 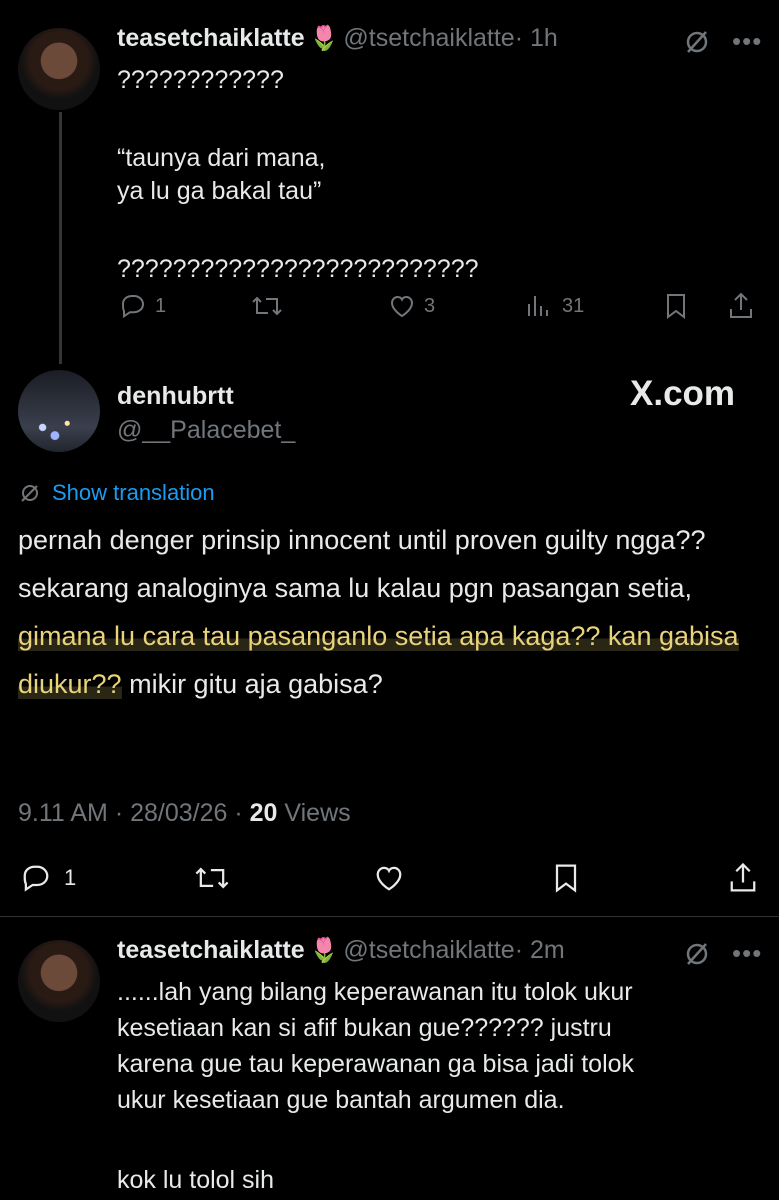 I want to click on tweet-meta: 9.11 AM · 28/03/26 · 20 Views, so click(x=184, y=813).